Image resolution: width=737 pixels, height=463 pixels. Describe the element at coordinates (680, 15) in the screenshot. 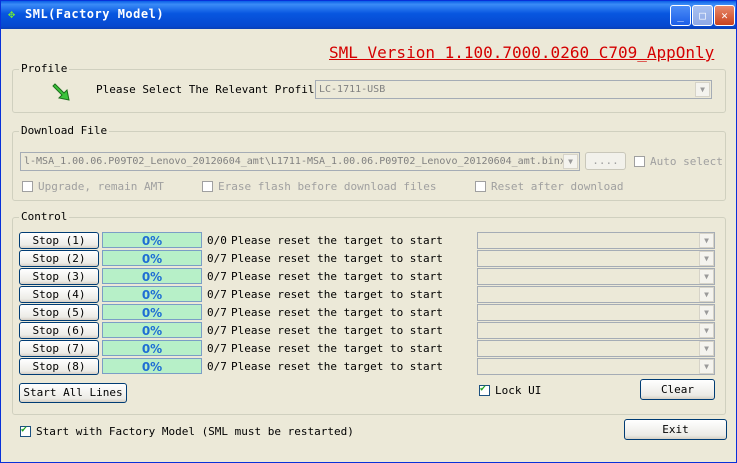

I see `minimize-button: _` at that location.